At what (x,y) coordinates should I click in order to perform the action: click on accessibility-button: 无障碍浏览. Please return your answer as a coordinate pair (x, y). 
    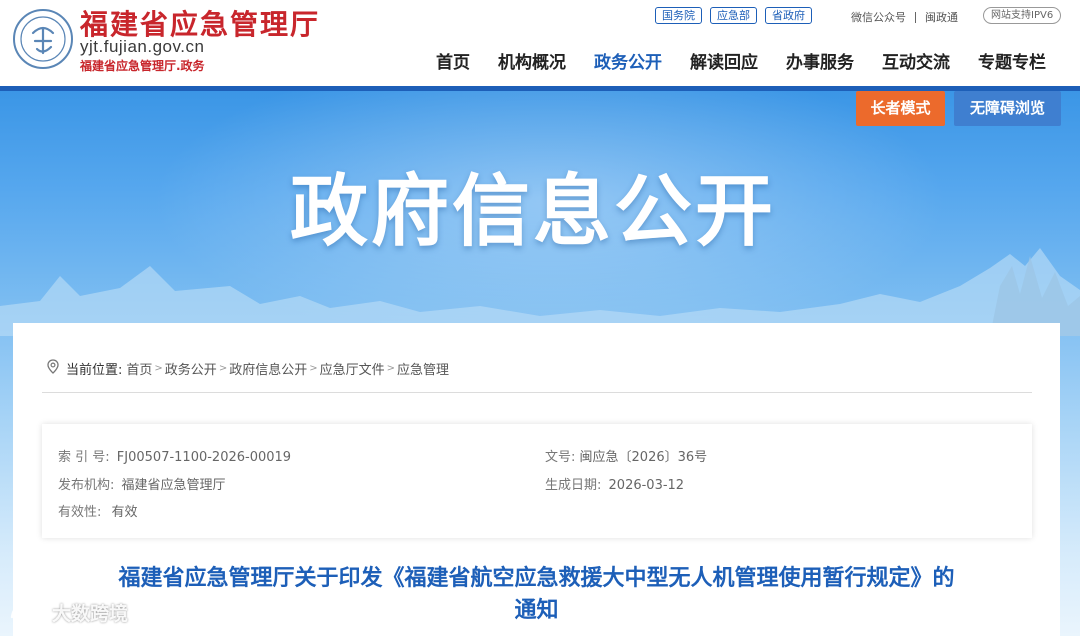
    Looking at the image, I should click on (1007, 108).